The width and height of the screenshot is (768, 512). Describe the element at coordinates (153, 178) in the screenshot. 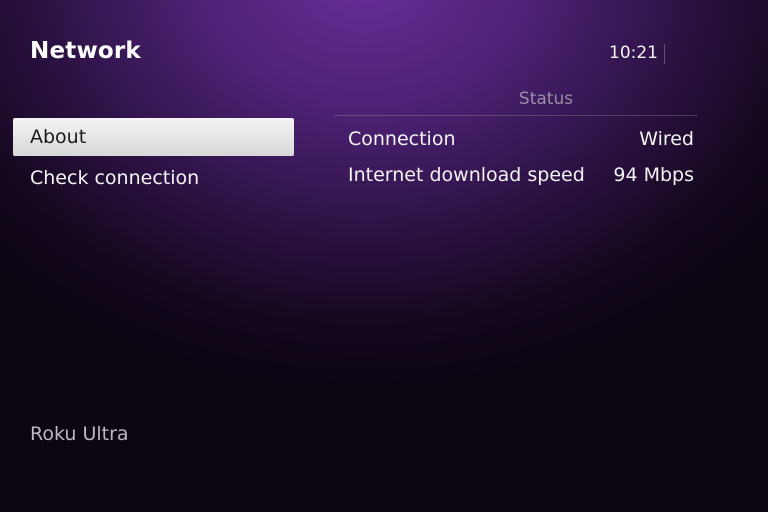

I see `menu-item-check-connection: Check connection` at that location.